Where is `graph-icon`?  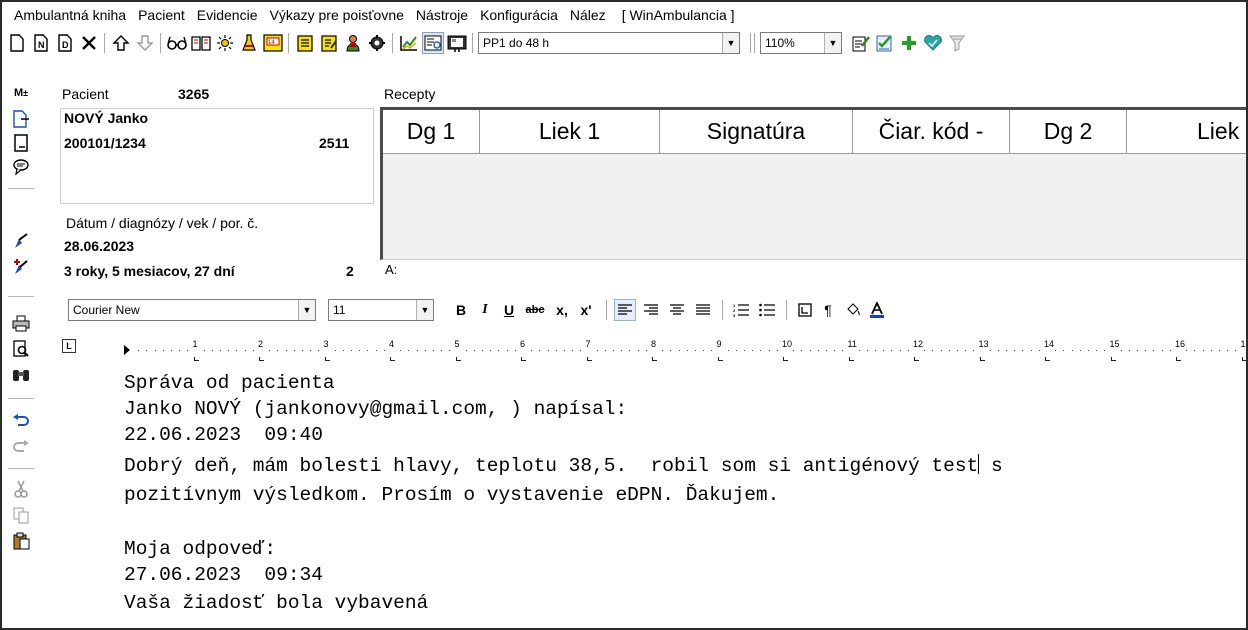 graph-icon is located at coordinates (409, 43).